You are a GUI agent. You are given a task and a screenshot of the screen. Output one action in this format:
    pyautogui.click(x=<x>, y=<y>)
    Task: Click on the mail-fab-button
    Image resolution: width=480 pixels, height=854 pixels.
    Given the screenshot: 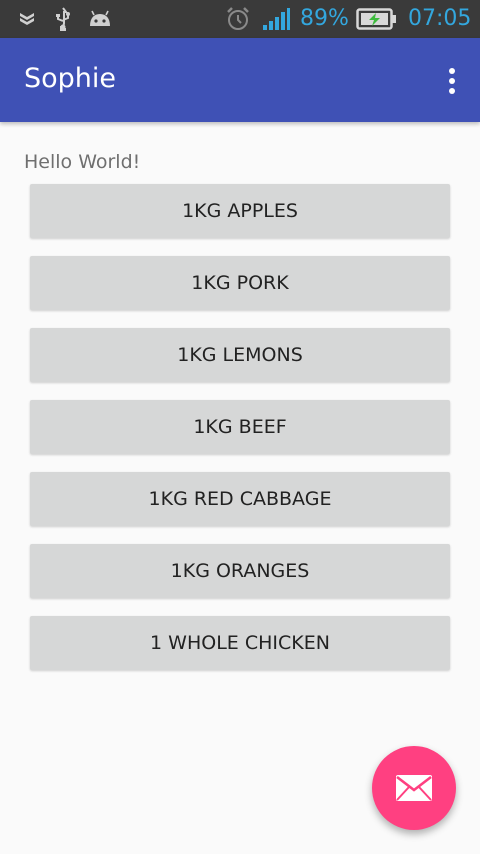 What is the action you would take?
    pyautogui.click(x=414, y=788)
    